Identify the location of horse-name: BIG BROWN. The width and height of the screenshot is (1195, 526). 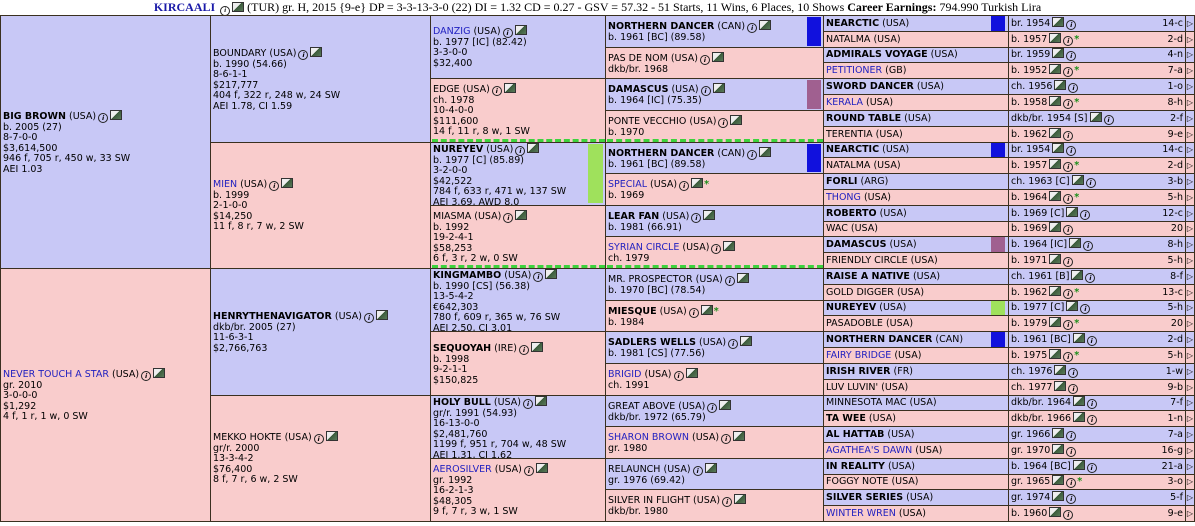
(34, 116).